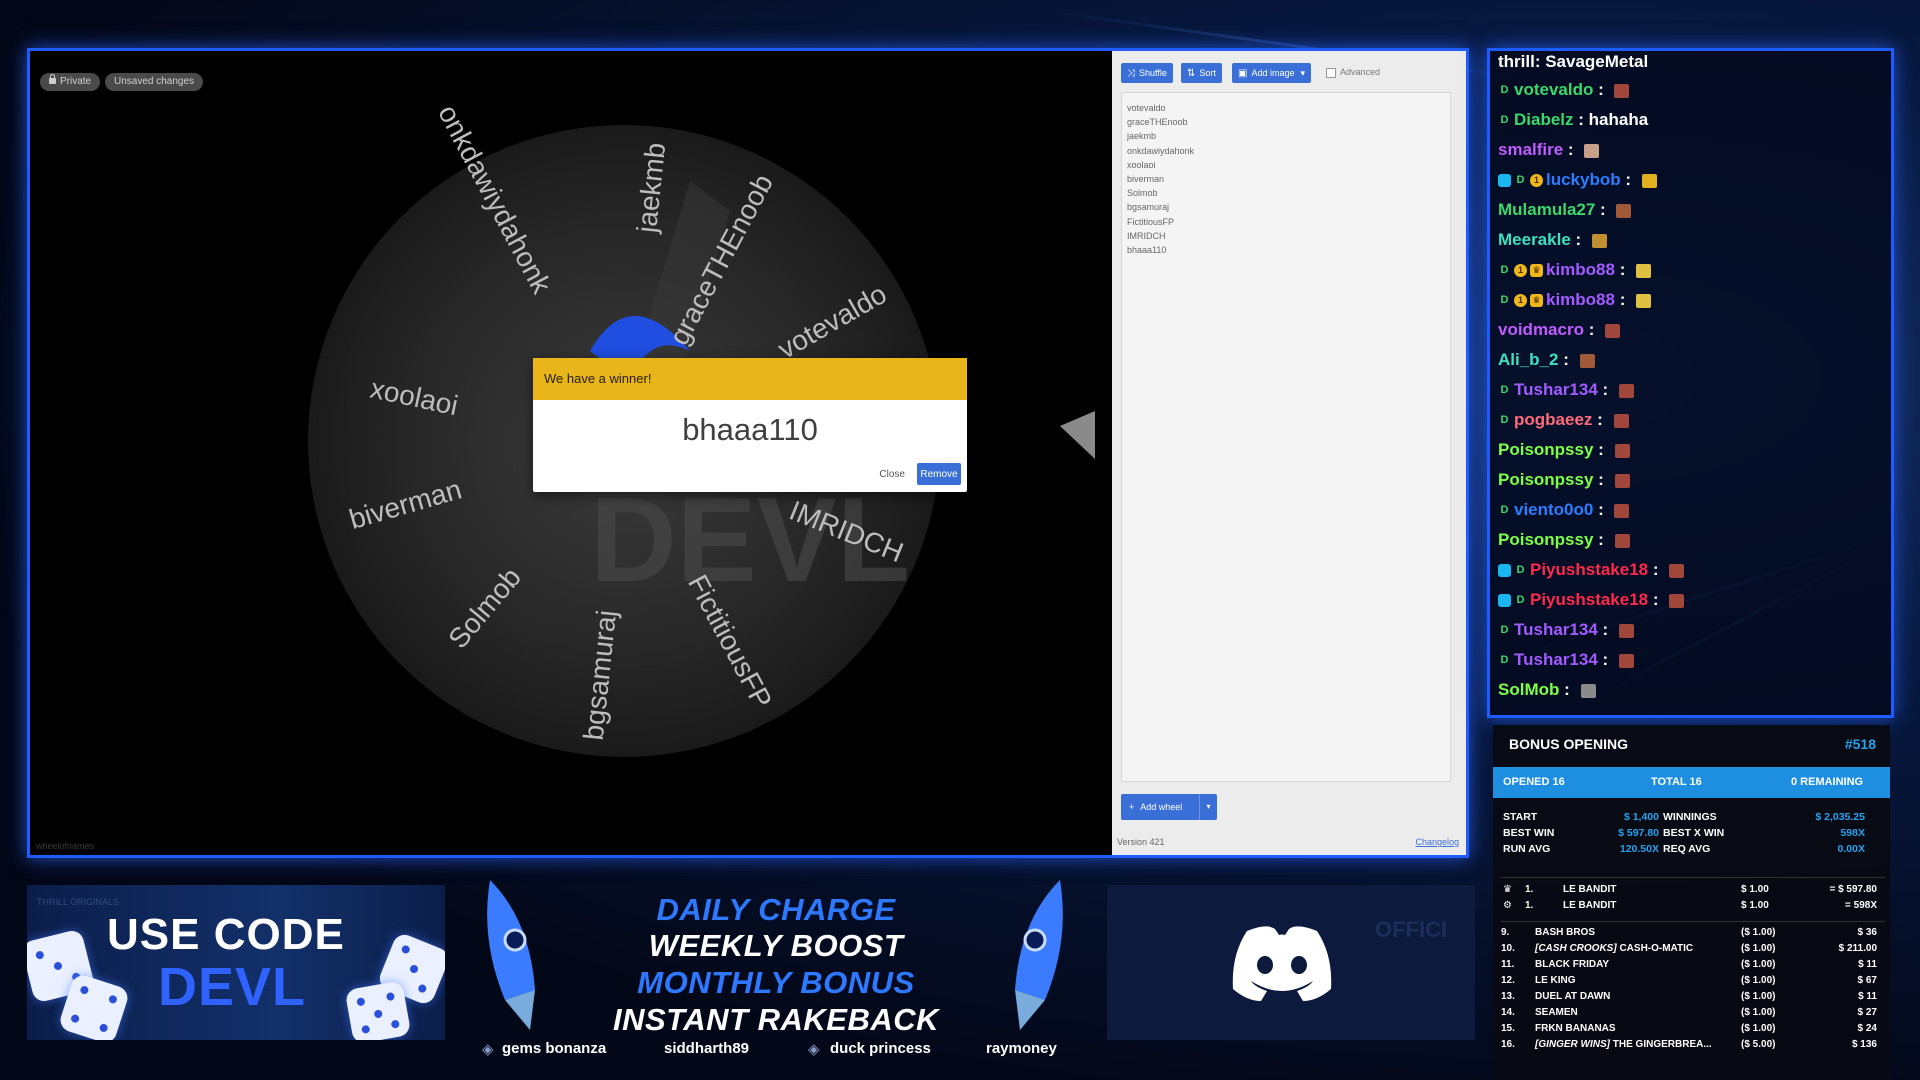 The height and width of the screenshot is (1080, 1920). I want to click on slot-bet: ($ 5.00), so click(1758, 1044).